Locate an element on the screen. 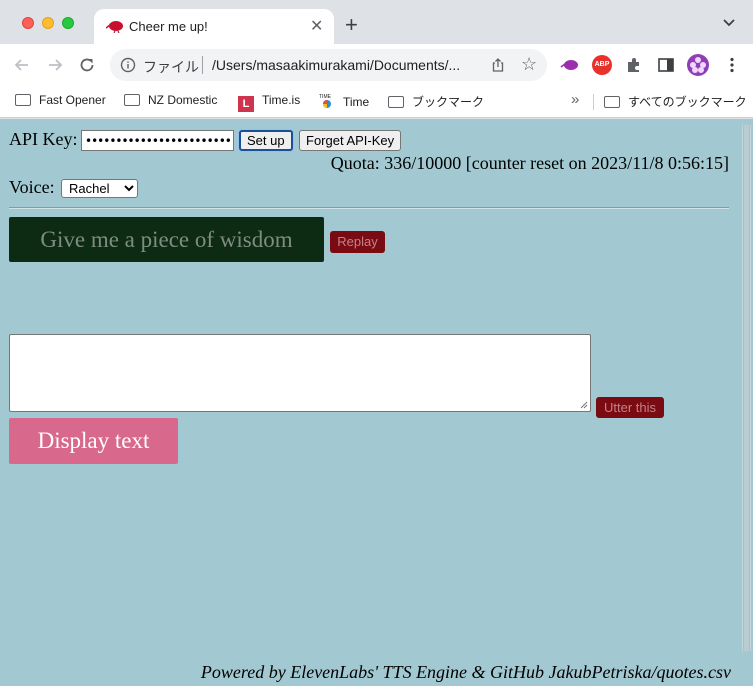 The image size is (753, 686). bookmarks-overflow-button: » is located at coordinates (575, 99).